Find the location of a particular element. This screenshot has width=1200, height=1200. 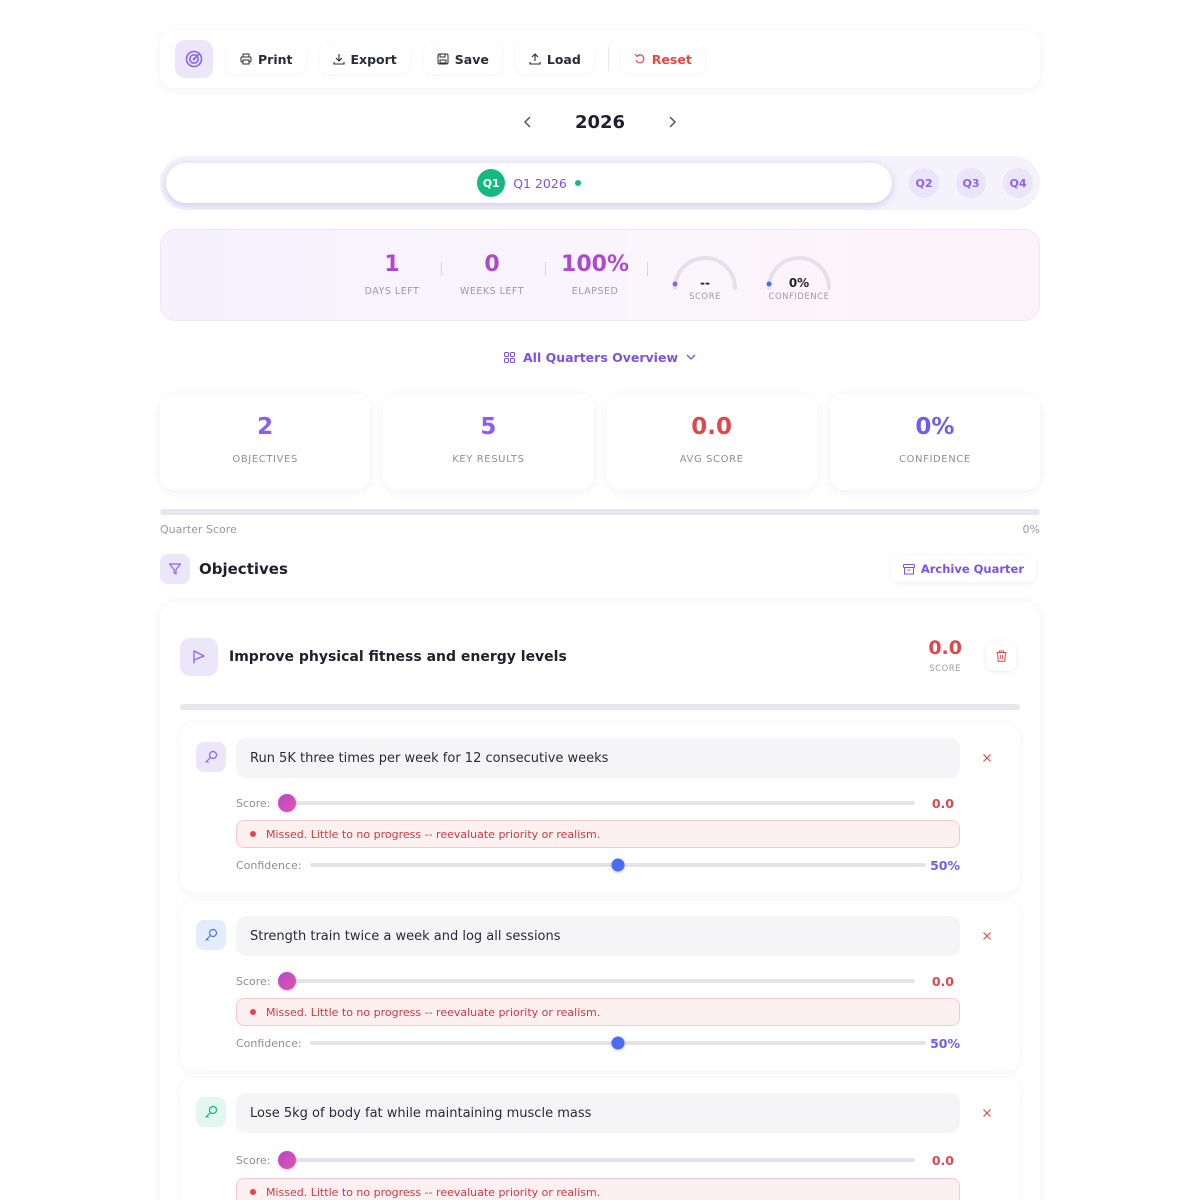

chevron-left-icon is located at coordinates (528, 122).